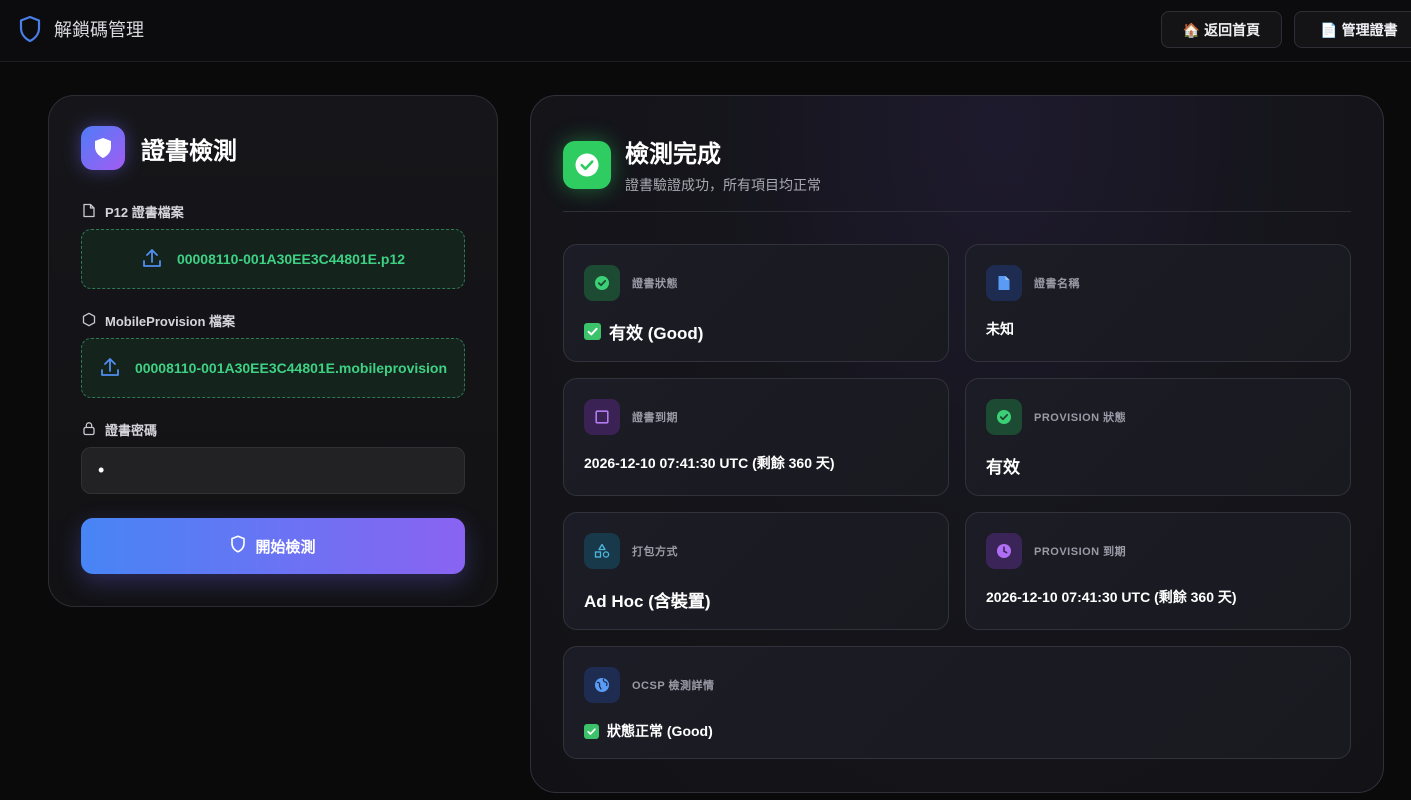  Describe the element at coordinates (99, 30) in the screenshot. I see `app-title: 解鎖碼管理` at that location.